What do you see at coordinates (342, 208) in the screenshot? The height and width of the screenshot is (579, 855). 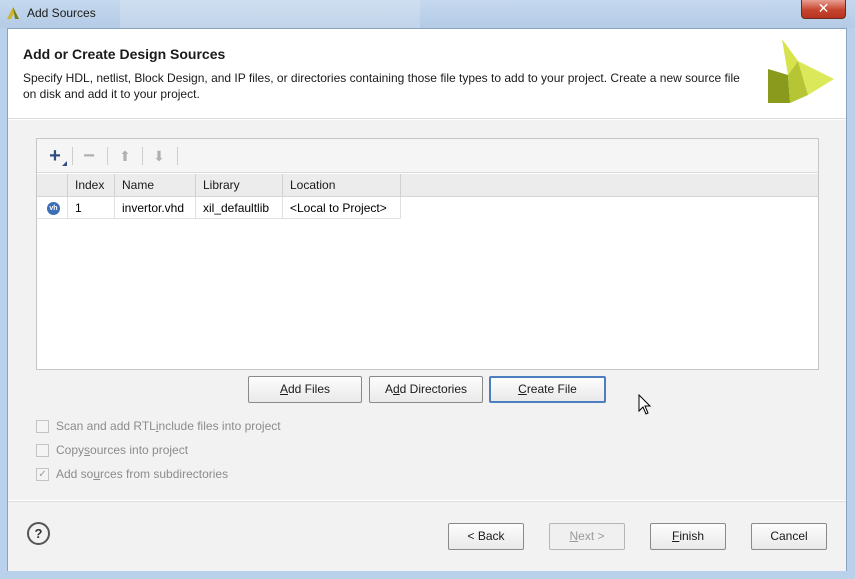 I see `row-location: <Local to Project>` at bounding box center [342, 208].